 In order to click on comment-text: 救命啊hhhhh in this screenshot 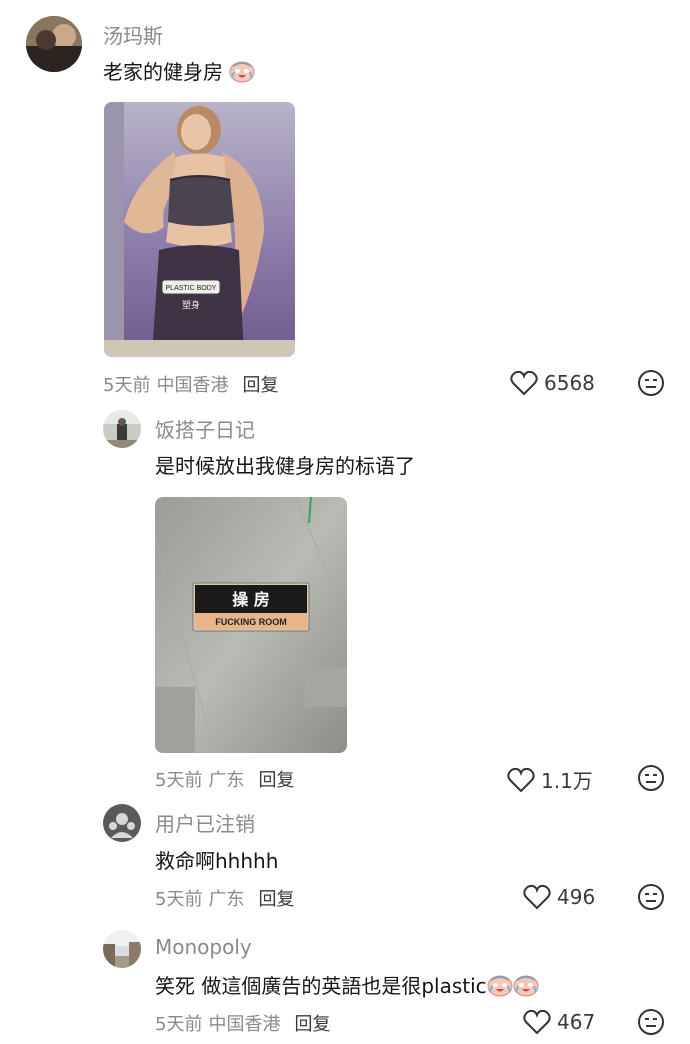, I will do `click(217, 861)`.